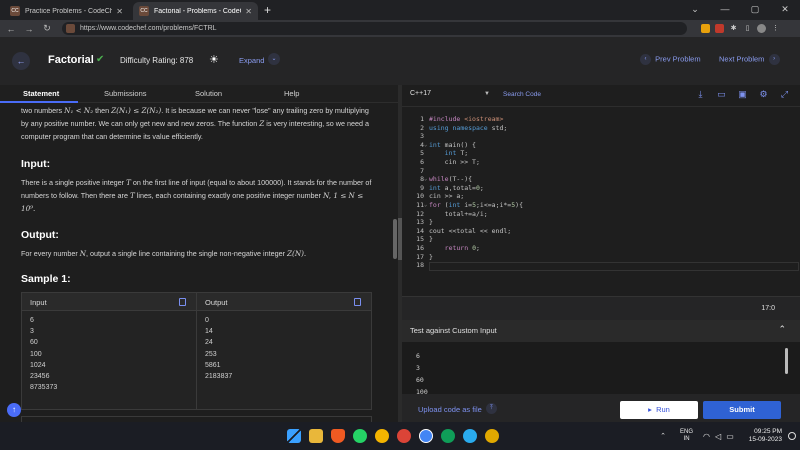 Image resolution: width=800 pixels, height=450 pixels. I want to click on sample-heading: Sample 1:, so click(46, 279).